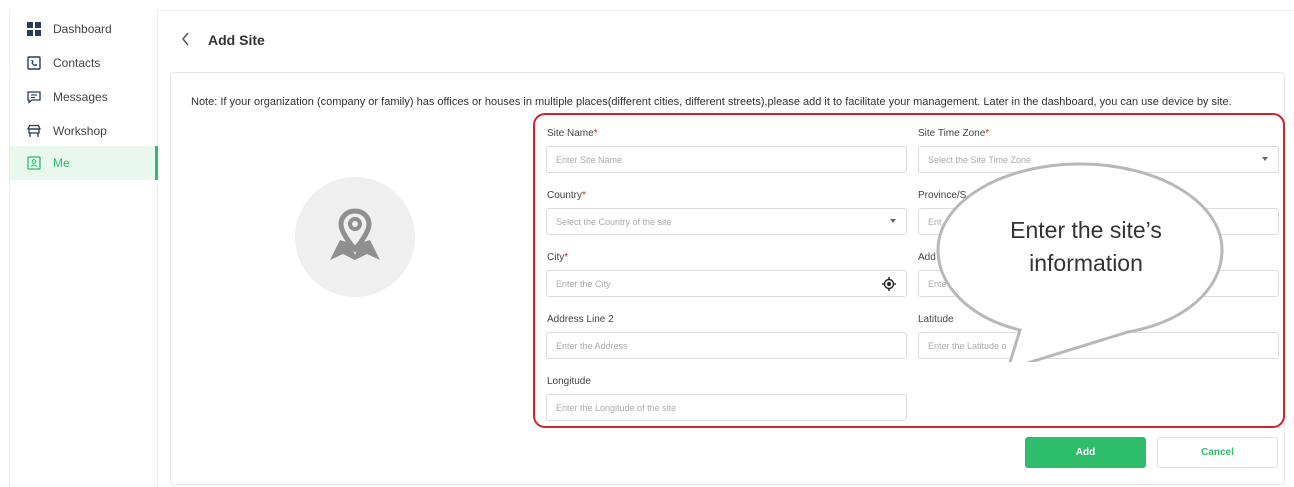 The image size is (1294, 487). Describe the element at coordinates (80, 131) in the screenshot. I see `sidebar-item-label: Workshop` at that location.